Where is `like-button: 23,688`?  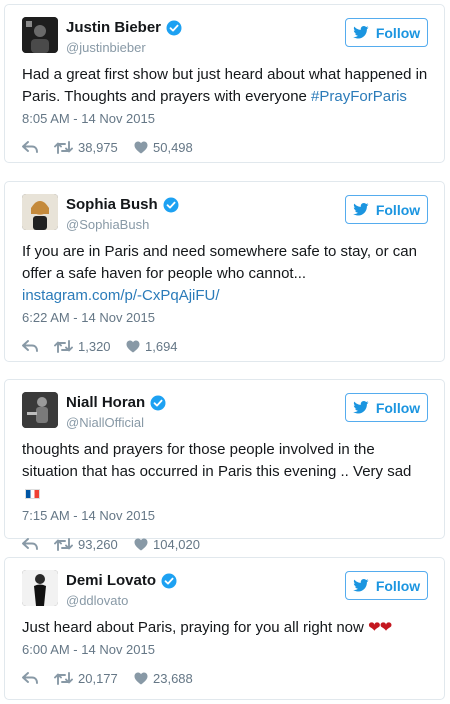
like-button: 23,688 is located at coordinates (163, 678).